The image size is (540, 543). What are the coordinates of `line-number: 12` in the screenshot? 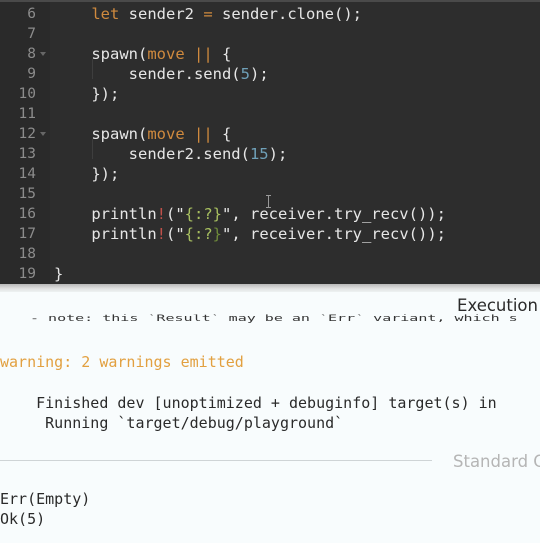 It's located at (27, 134).